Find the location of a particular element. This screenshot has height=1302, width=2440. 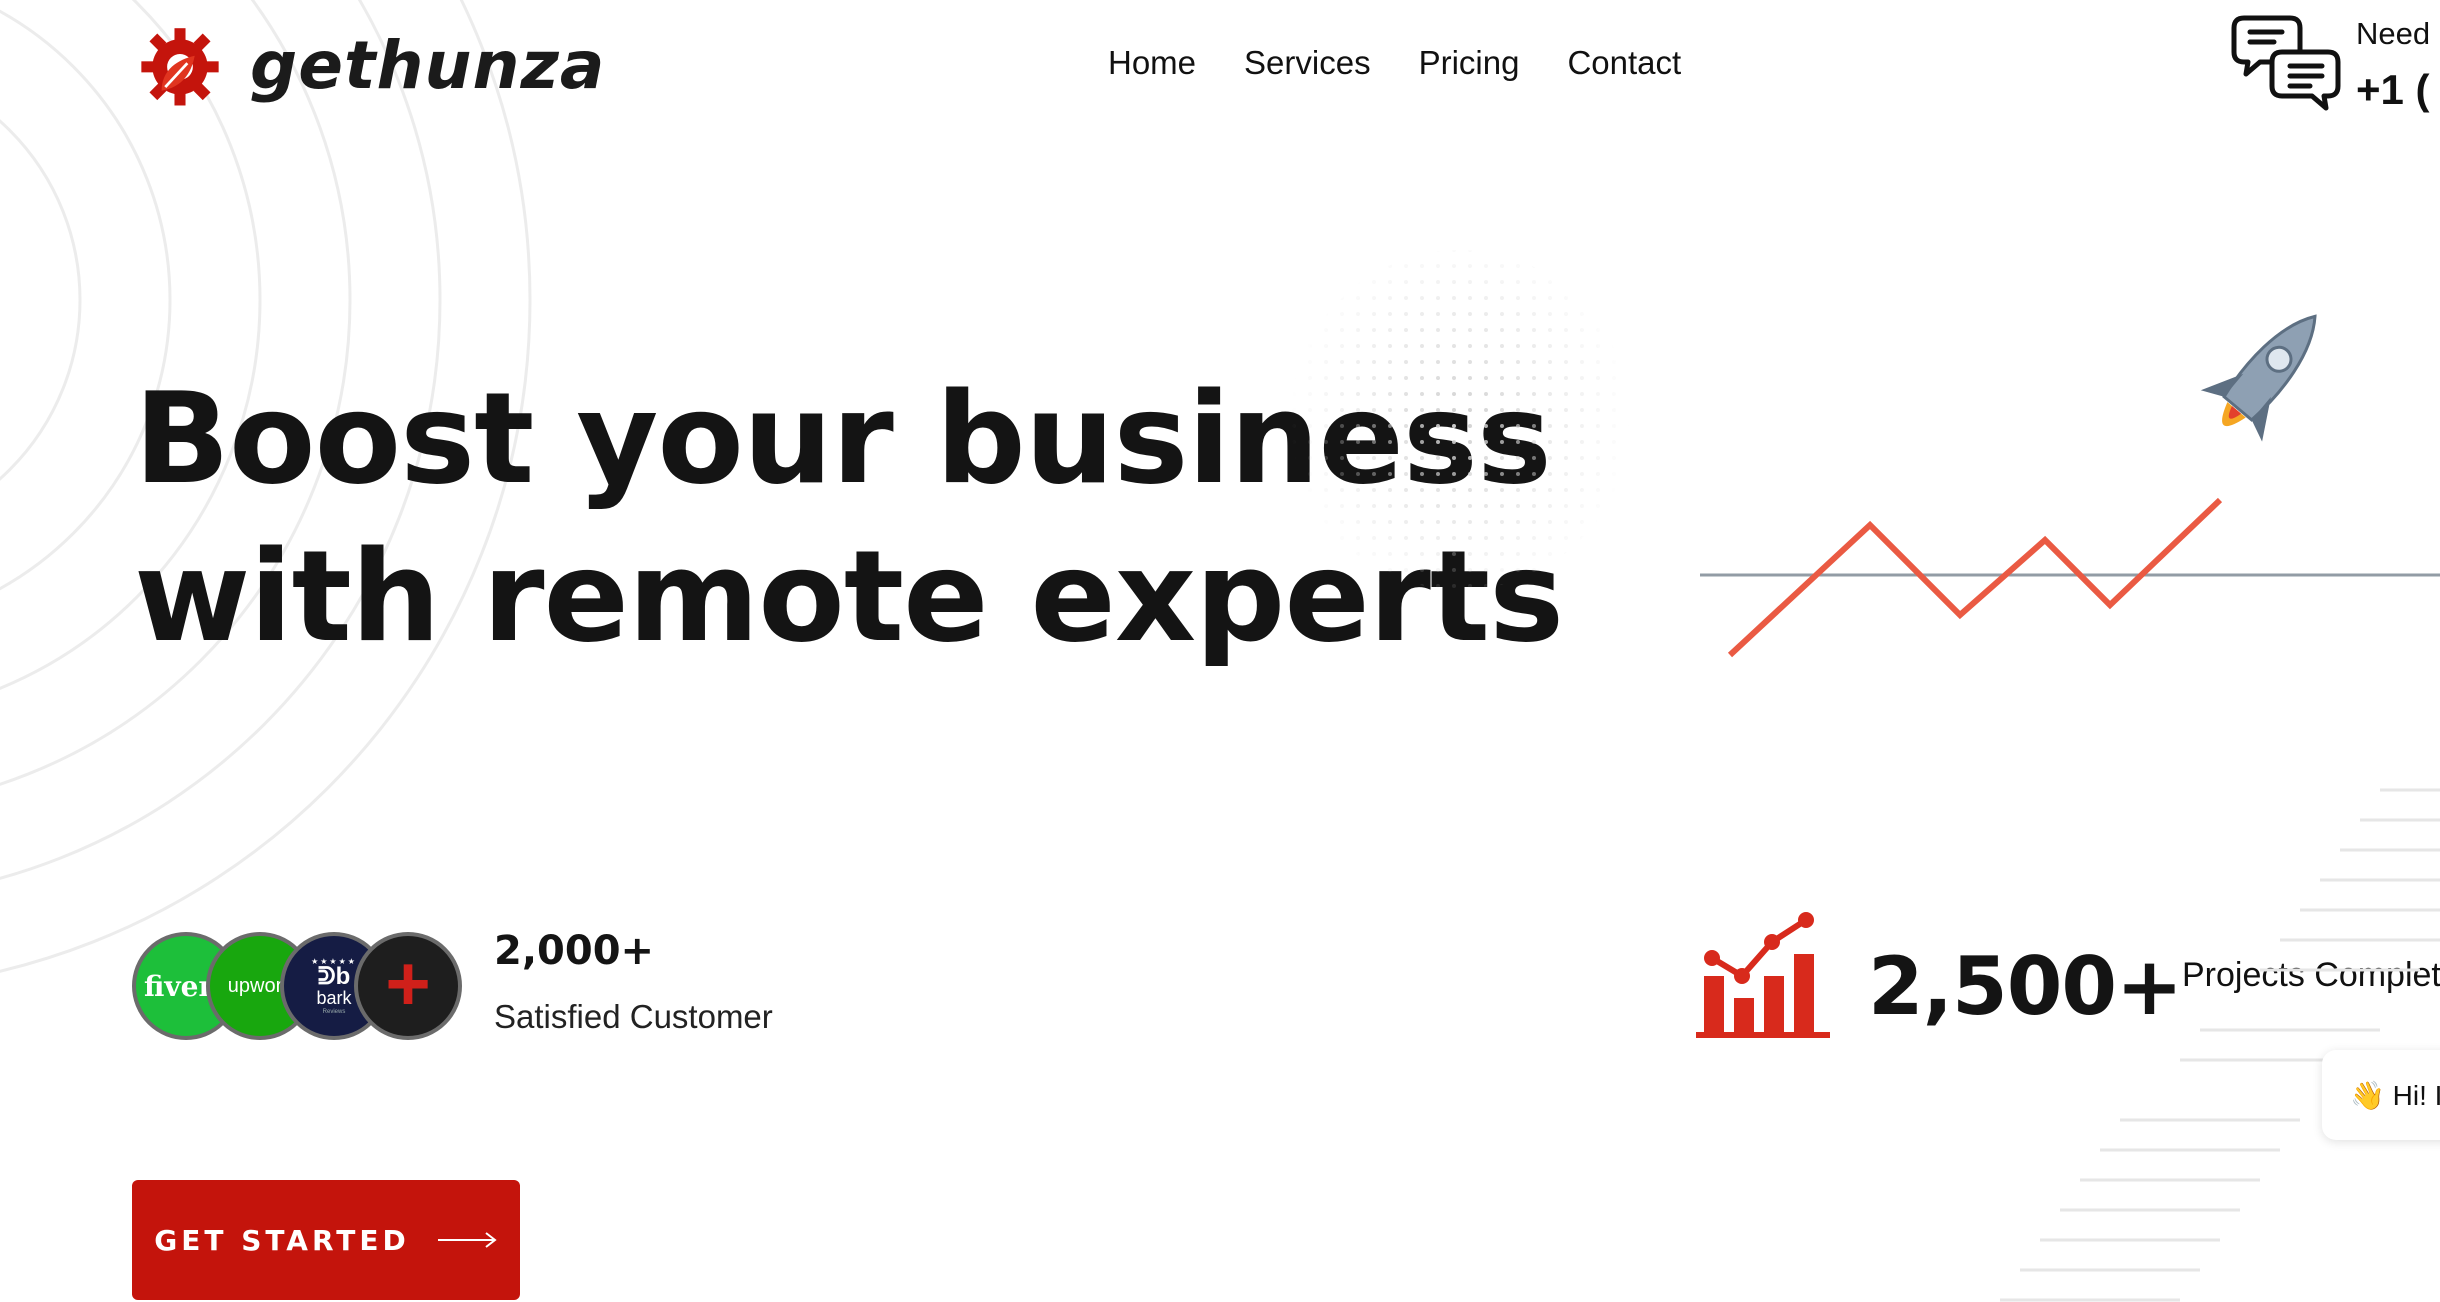

brand-name: gethunza is located at coordinates (428, 65).